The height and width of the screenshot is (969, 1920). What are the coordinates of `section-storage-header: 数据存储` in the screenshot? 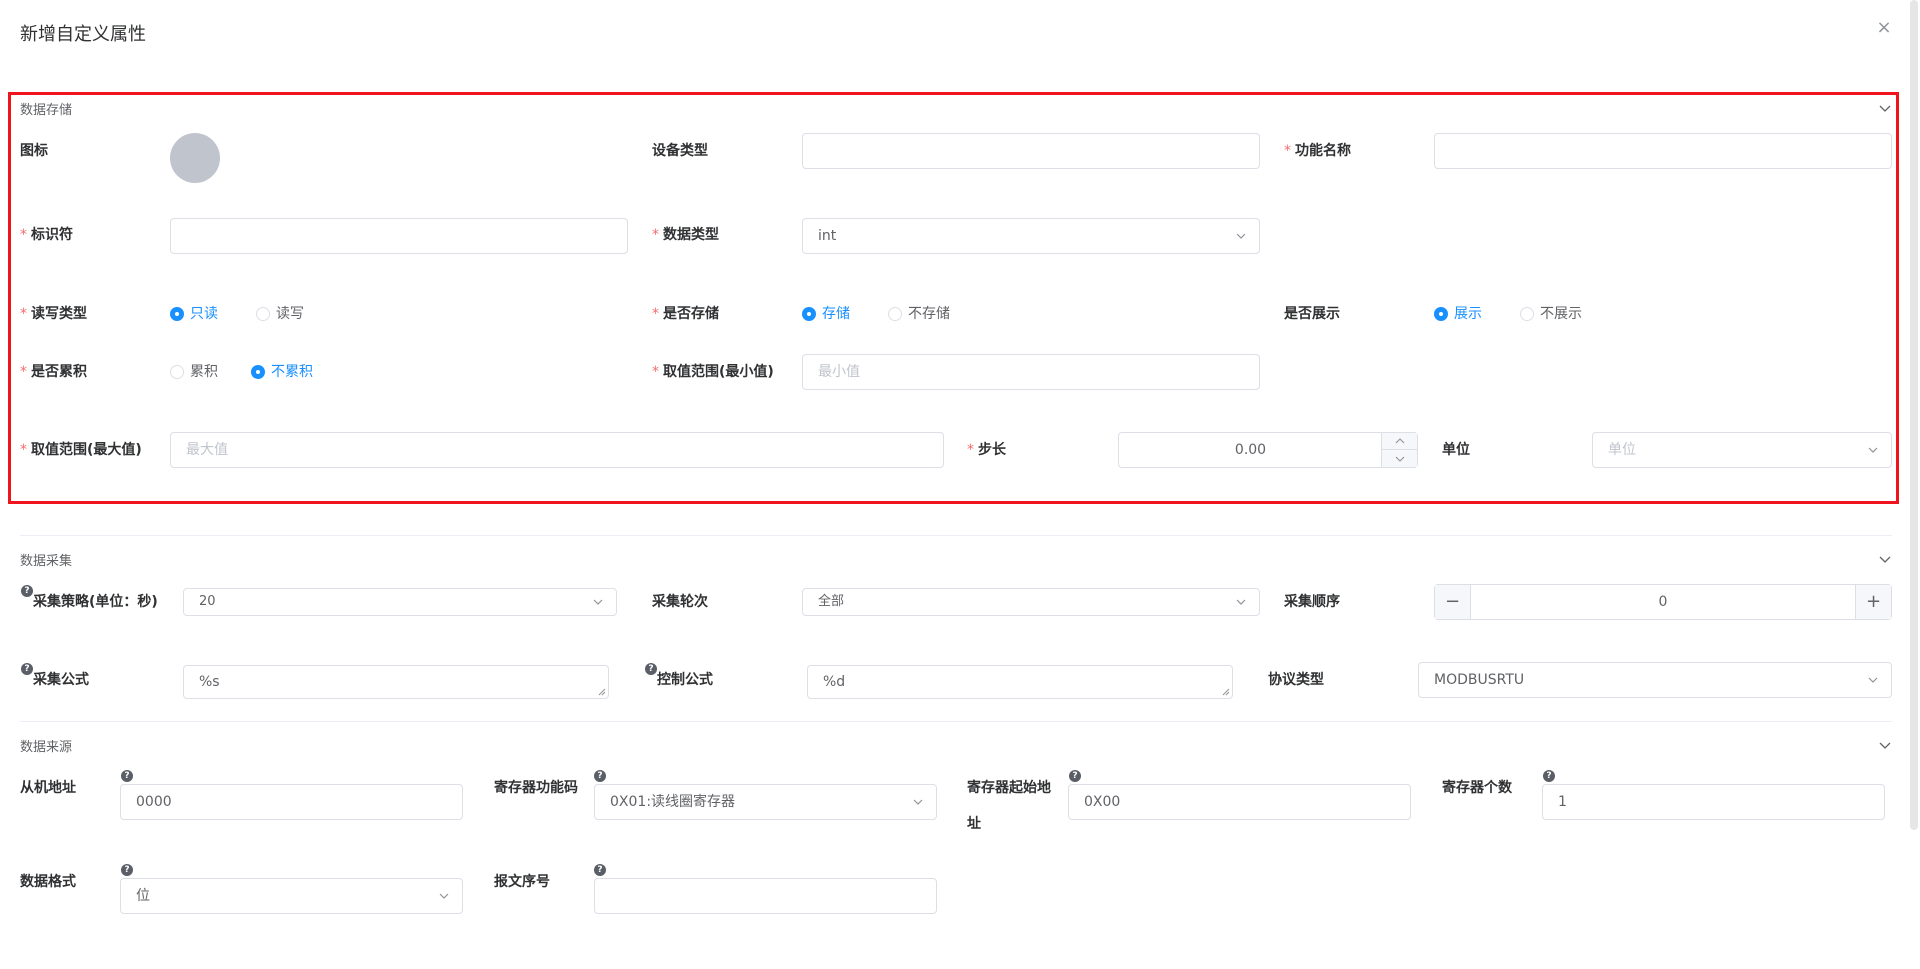 It's located at (956, 111).